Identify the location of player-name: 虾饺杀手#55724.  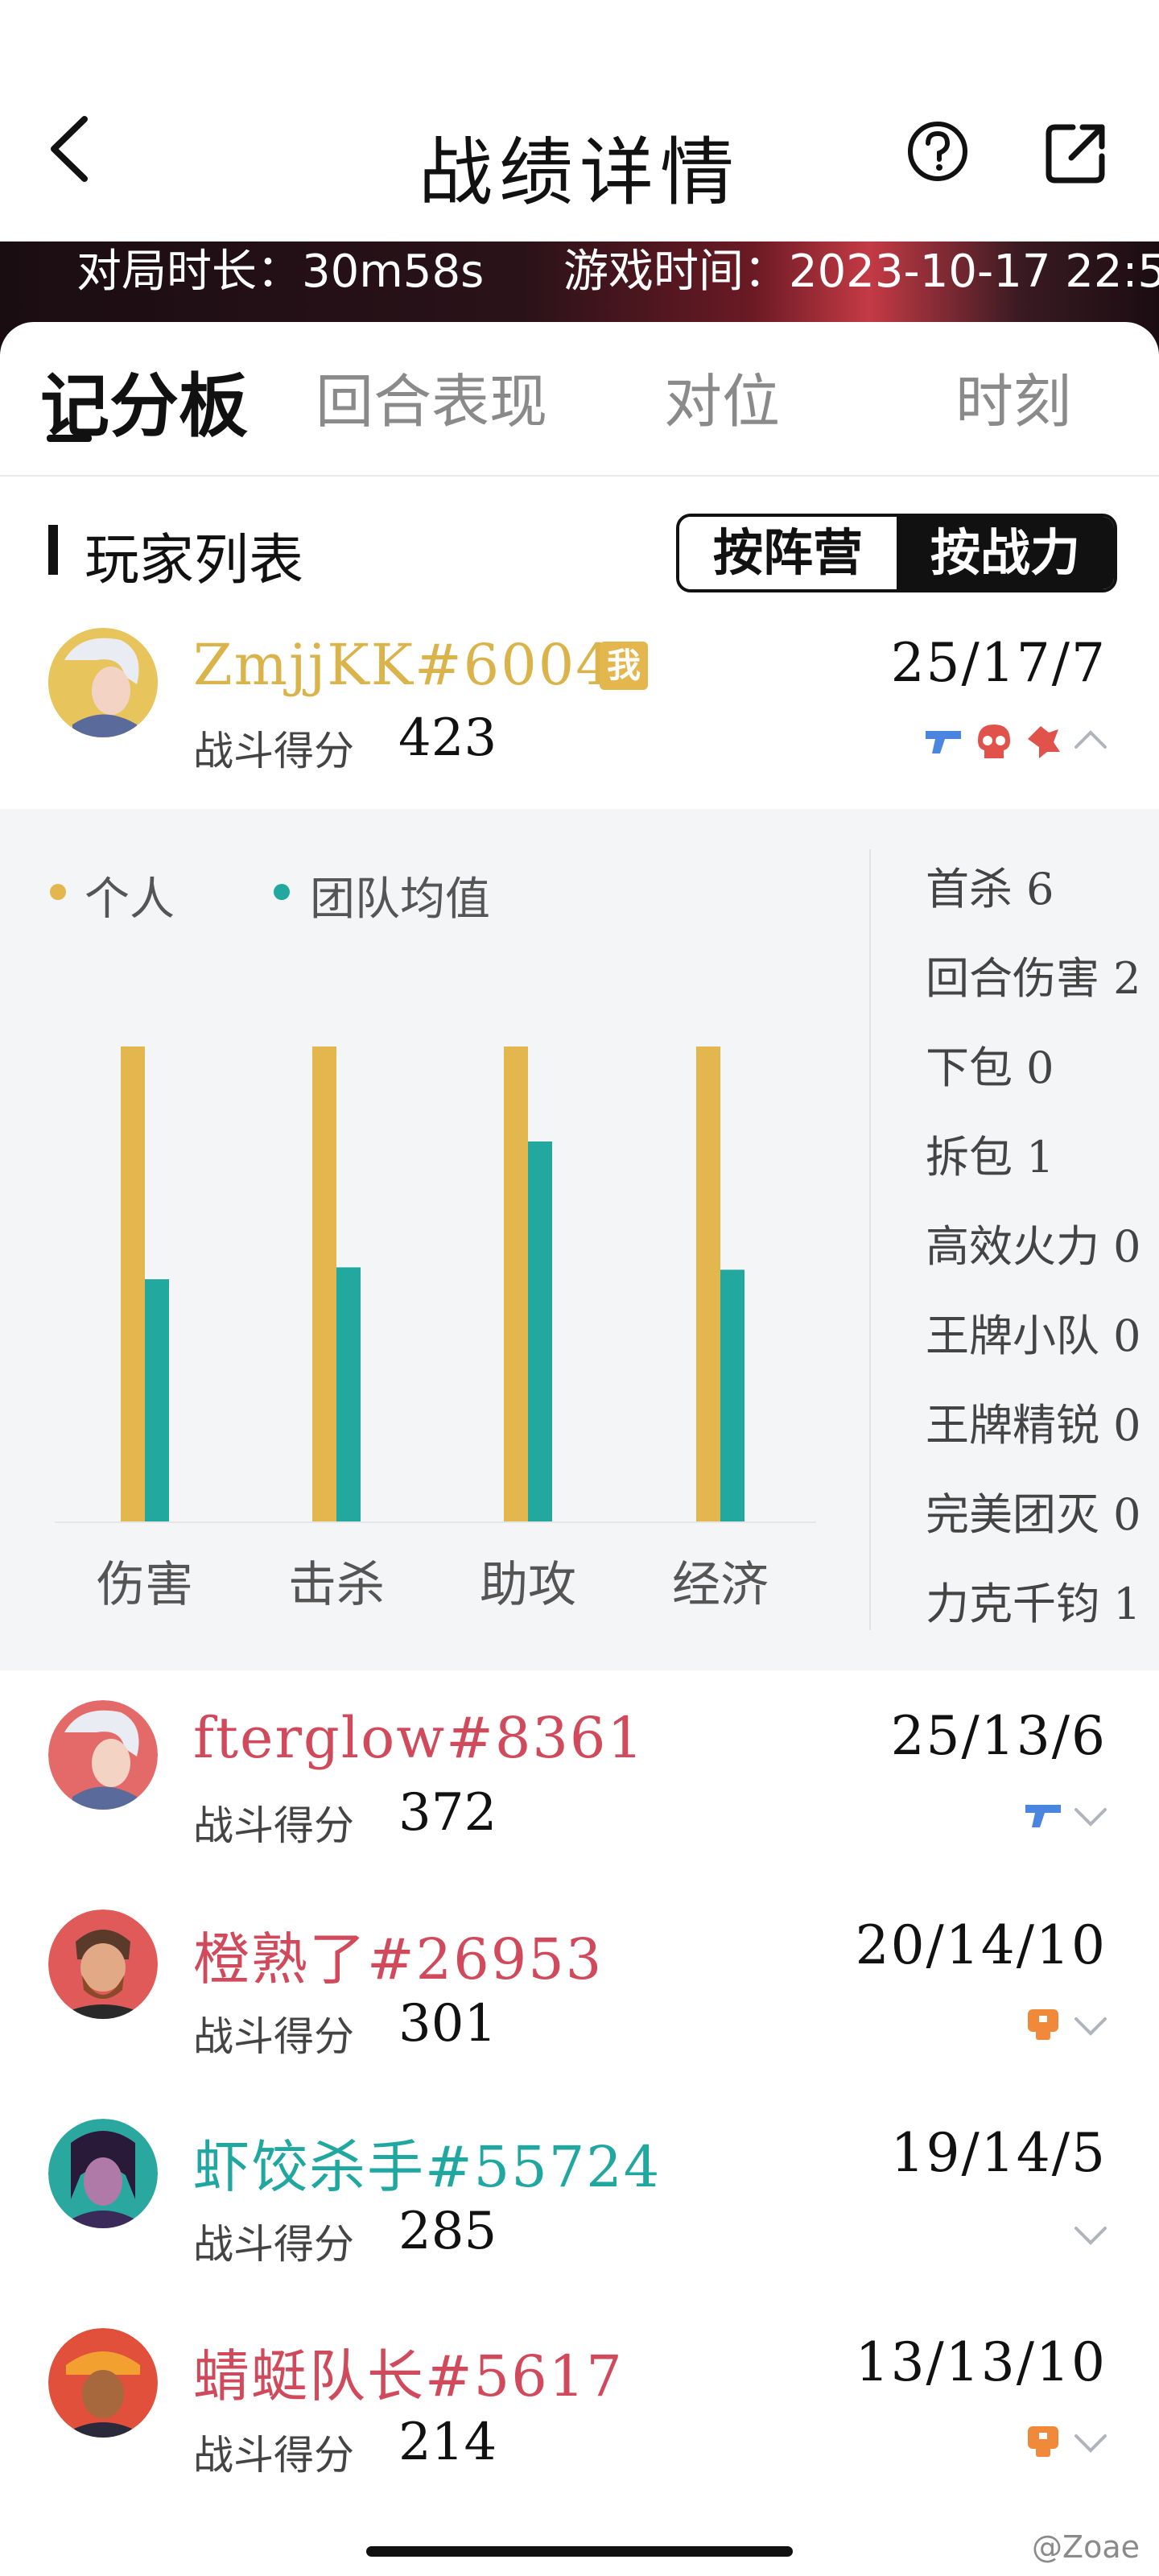
(427, 2167).